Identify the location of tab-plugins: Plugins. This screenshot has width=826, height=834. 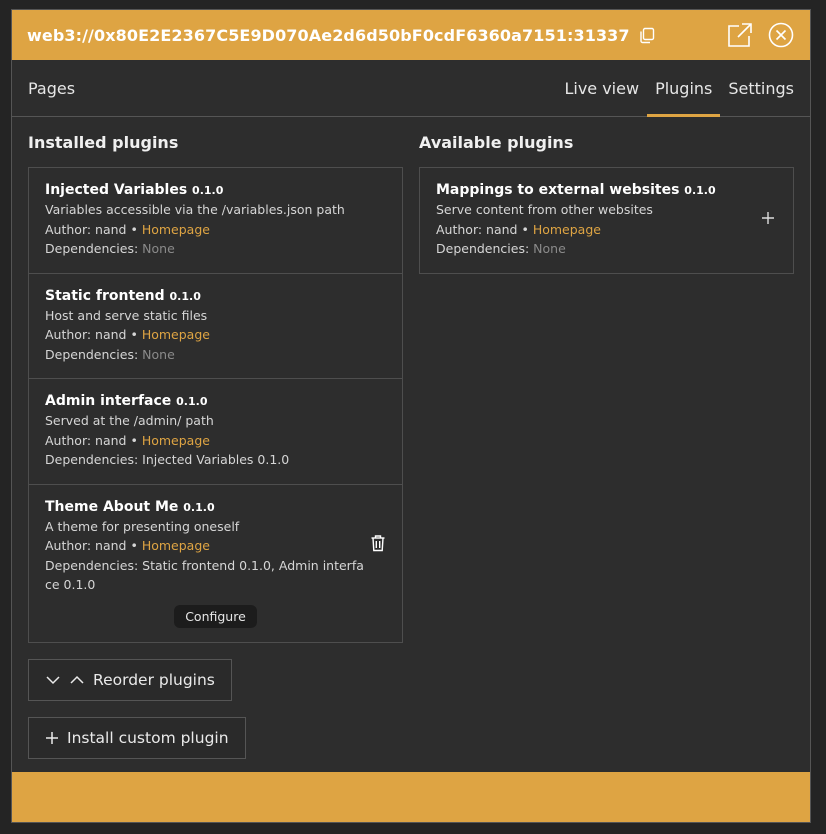
(684, 88).